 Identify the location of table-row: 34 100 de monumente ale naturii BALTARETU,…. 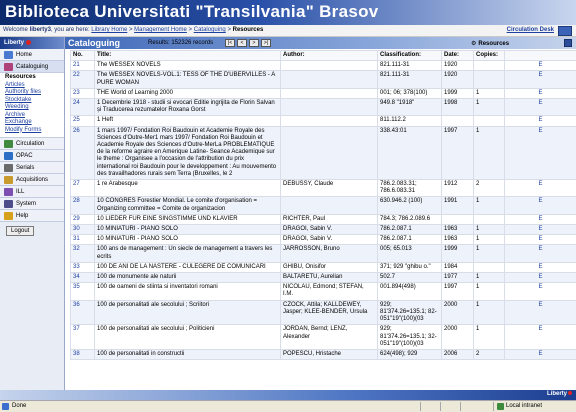
(323, 278).